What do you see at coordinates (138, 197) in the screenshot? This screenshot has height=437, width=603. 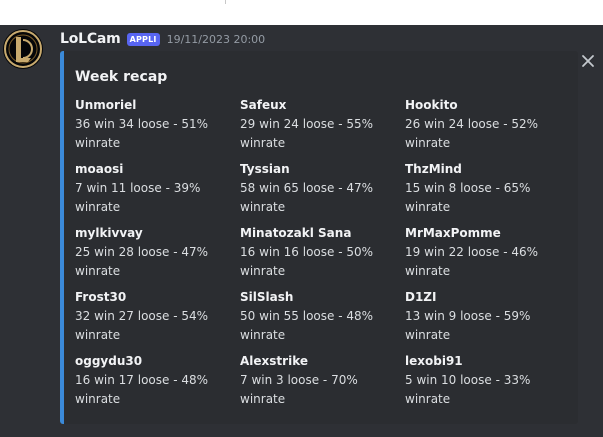 I see `player-stats: 7 win 11 loose - 39% winrate` at bounding box center [138, 197].